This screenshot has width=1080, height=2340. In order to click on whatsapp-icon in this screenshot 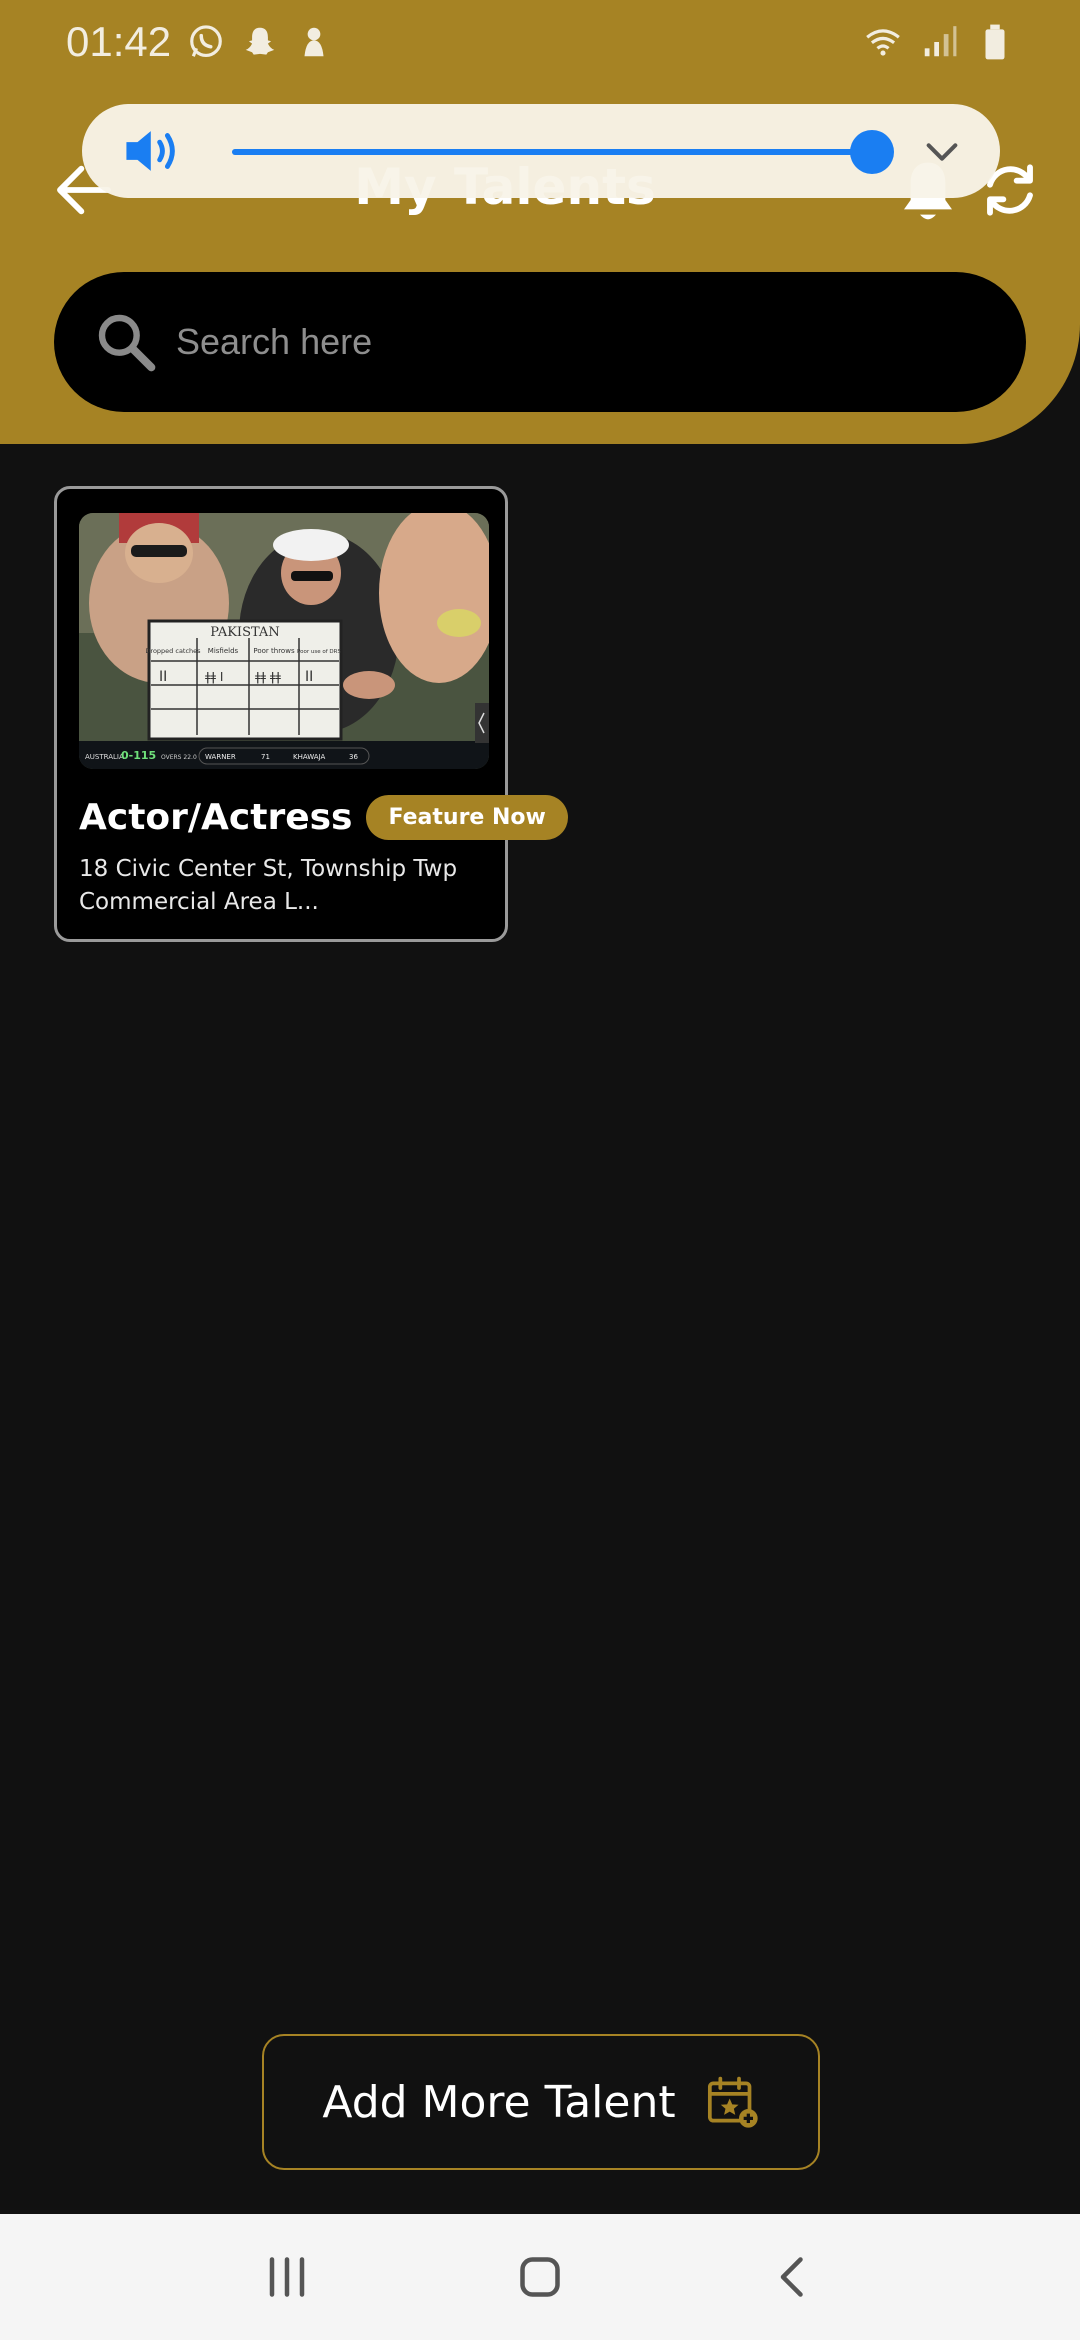, I will do `click(206, 41)`.